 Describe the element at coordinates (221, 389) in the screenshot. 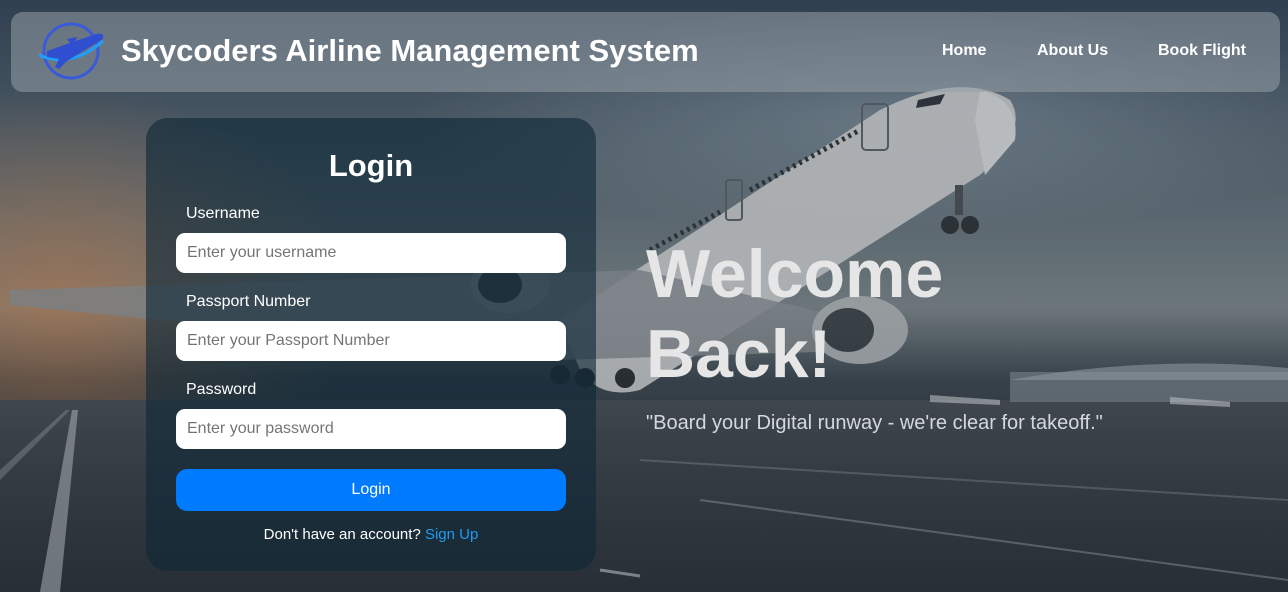

I see `password-label: Password` at that location.